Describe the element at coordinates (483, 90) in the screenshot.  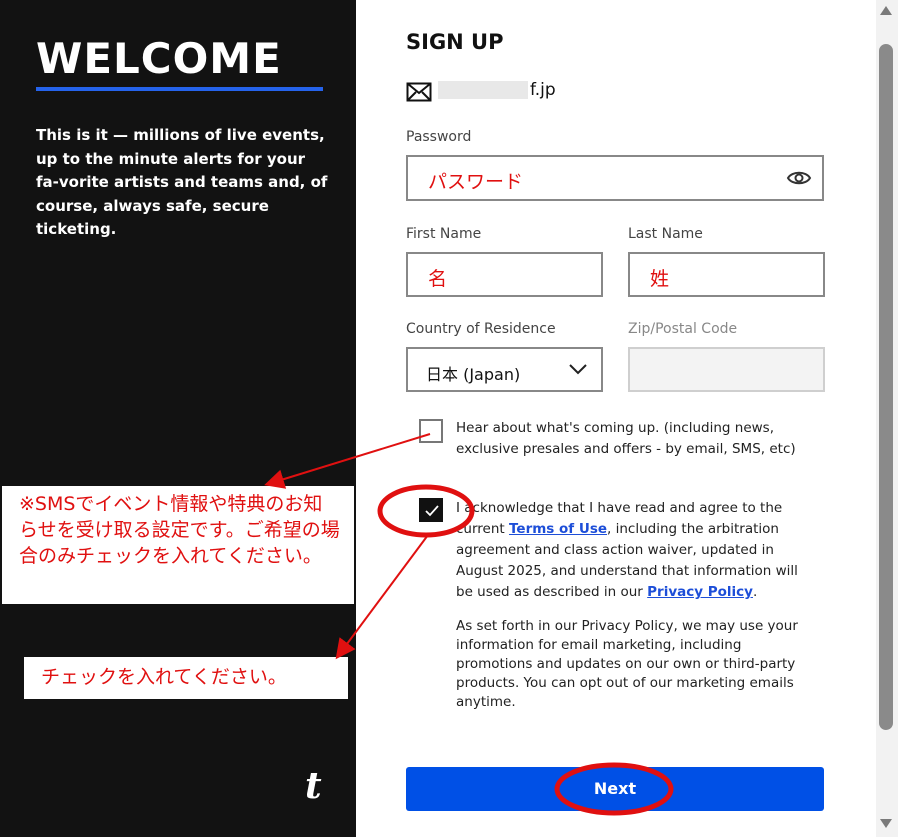
I see `email-redacted` at that location.